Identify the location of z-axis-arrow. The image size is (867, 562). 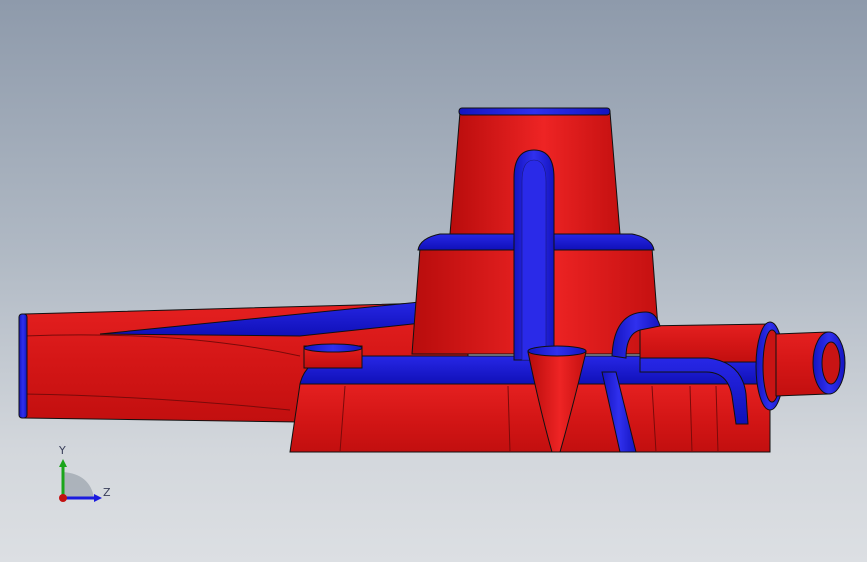
(98, 498).